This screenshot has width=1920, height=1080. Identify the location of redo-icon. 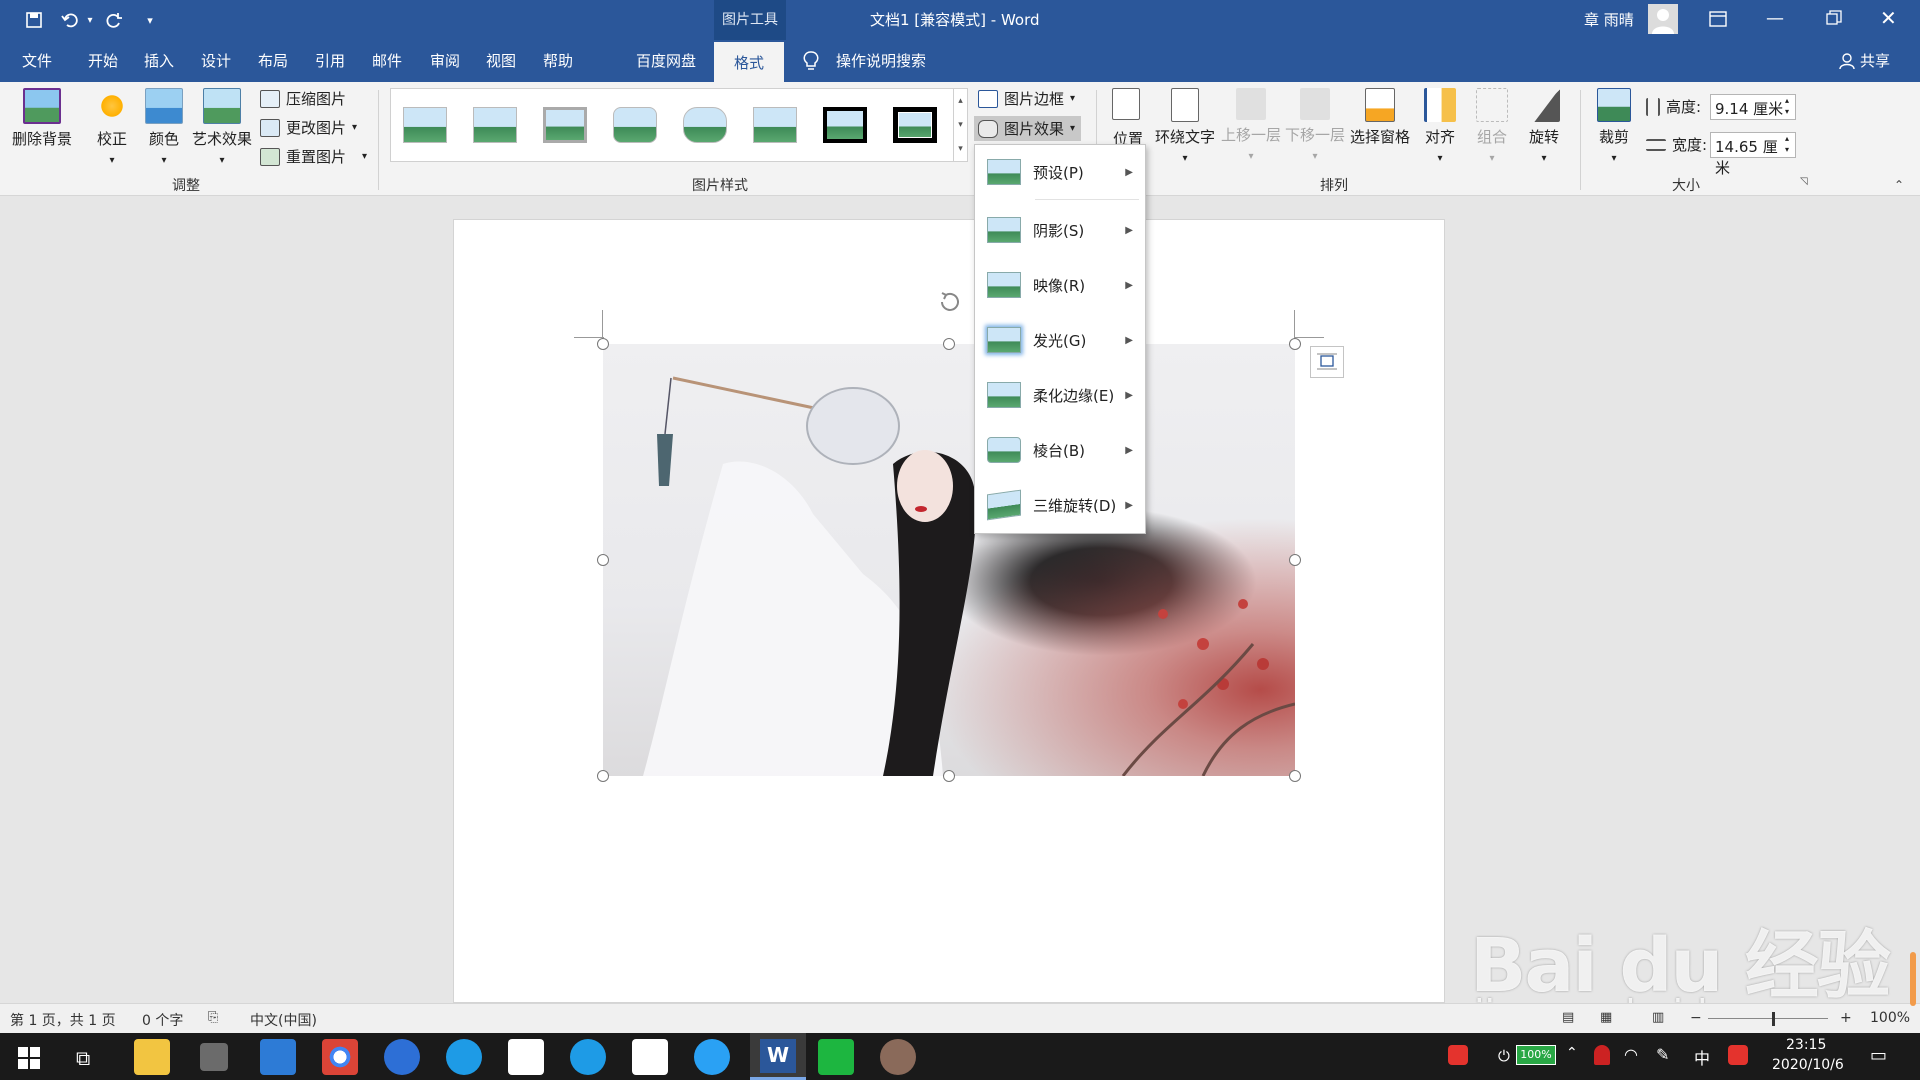
(114, 20).